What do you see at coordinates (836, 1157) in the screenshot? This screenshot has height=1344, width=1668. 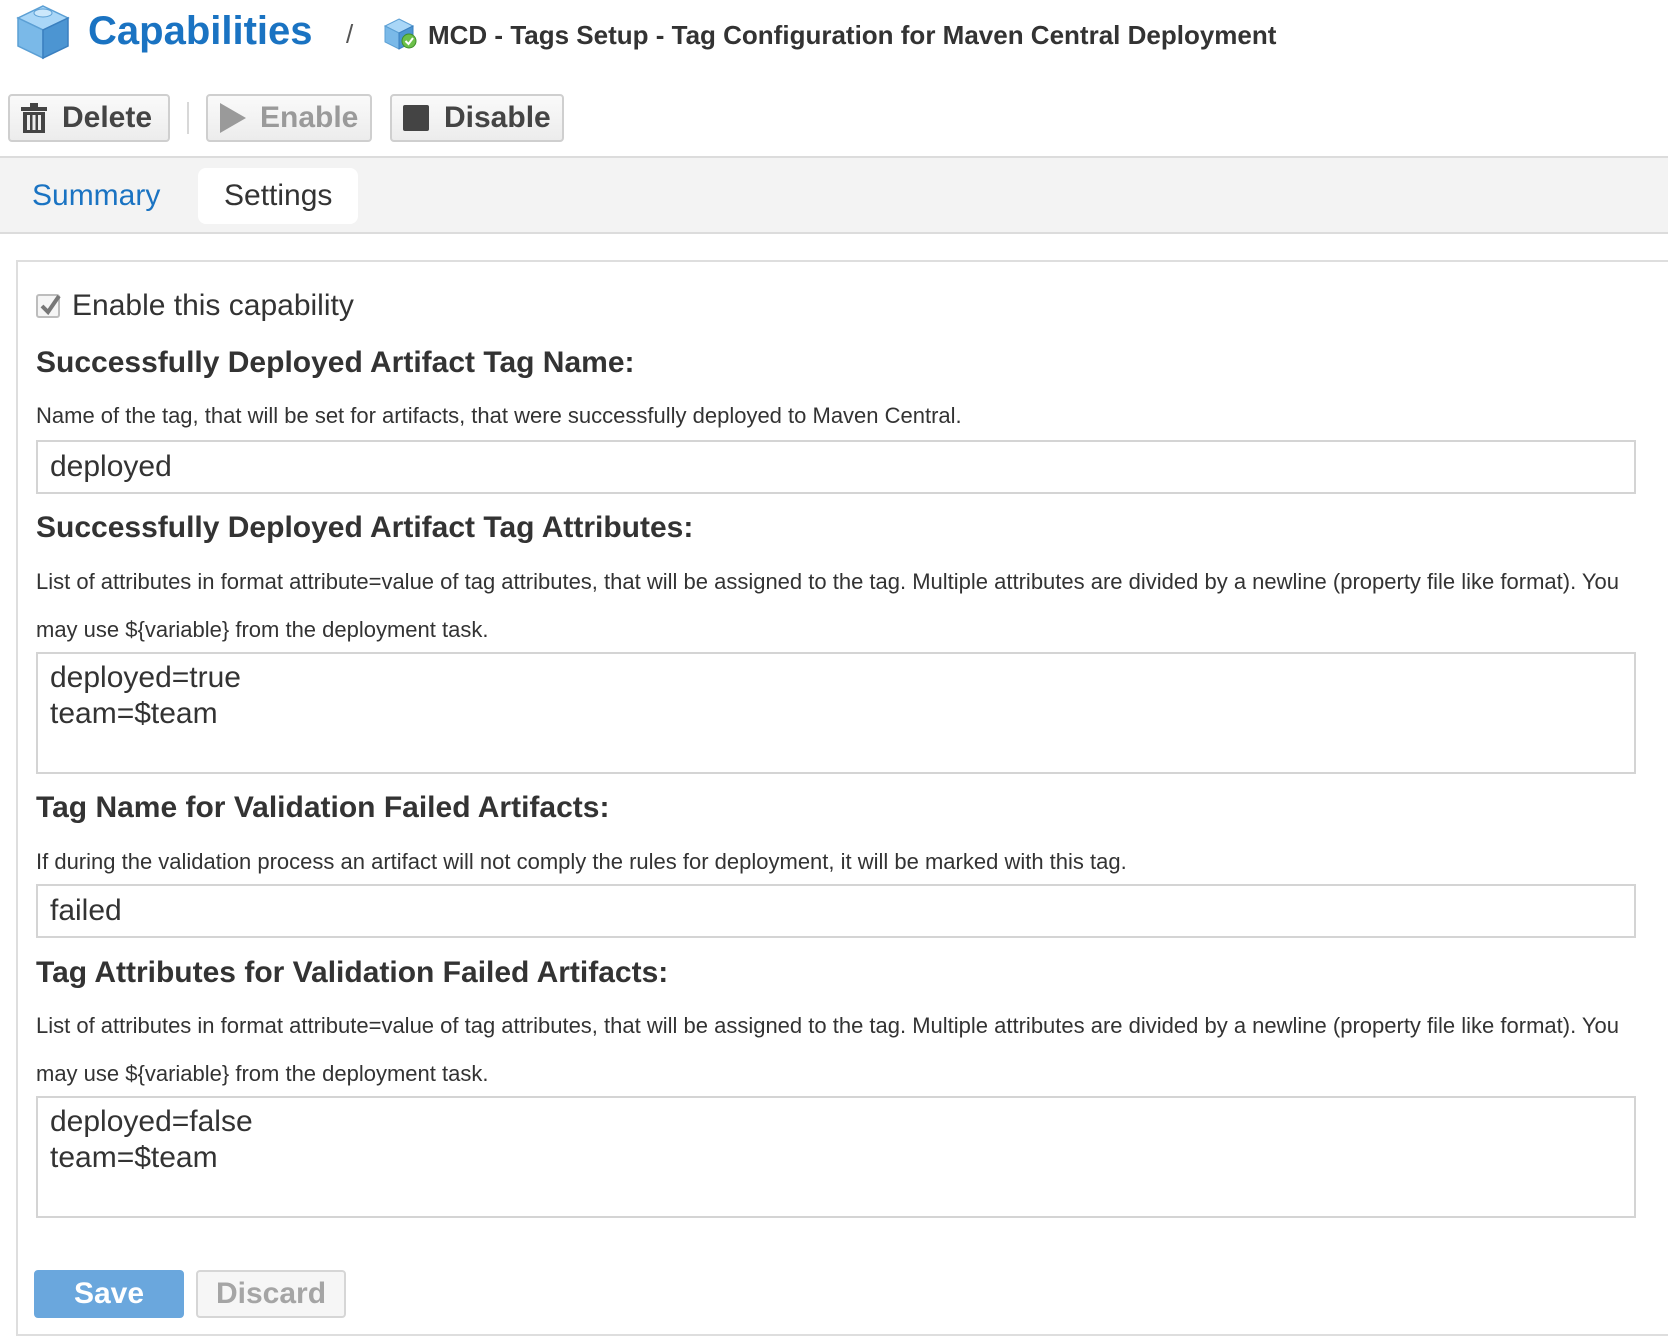 I see `failed-tag-attributes-textarea: deployed=false team=$team` at bounding box center [836, 1157].